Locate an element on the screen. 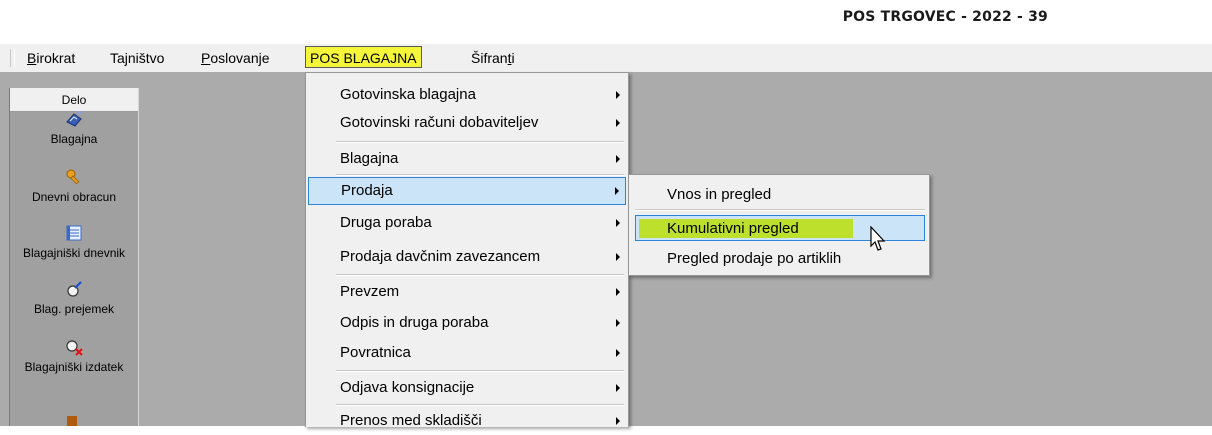 Image resolution: width=1212 pixels, height=435 pixels. menu-tajnistvo: Tajništvo is located at coordinates (137, 58).